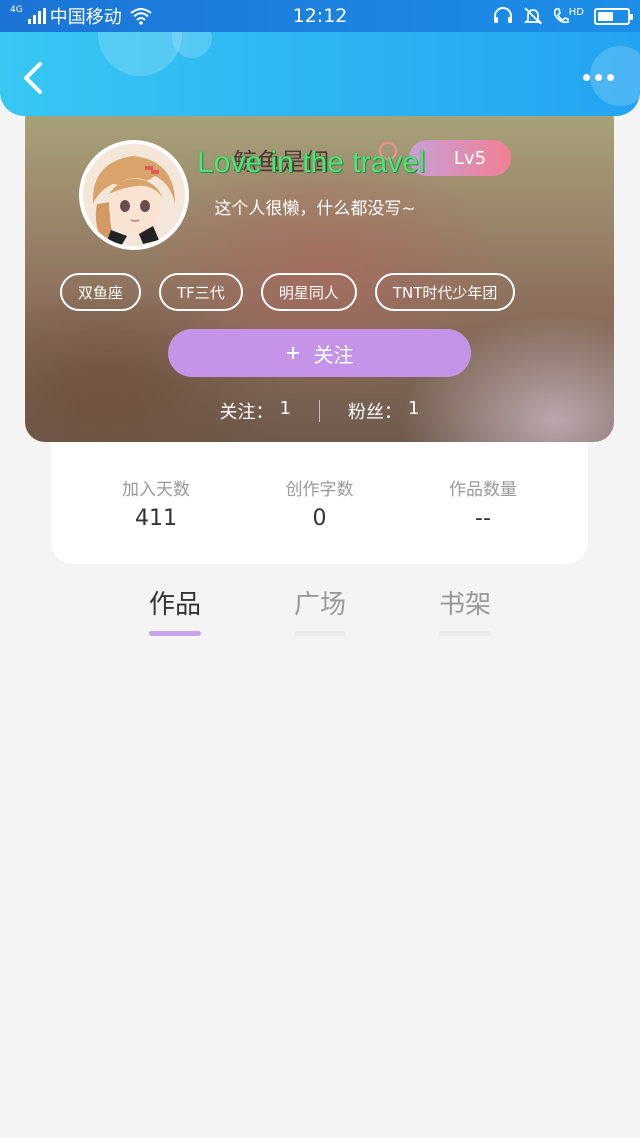 The image size is (640, 1138). What do you see at coordinates (16, 10) in the screenshot?
I see `network-type: 4G` at bounding box center [16, 10].